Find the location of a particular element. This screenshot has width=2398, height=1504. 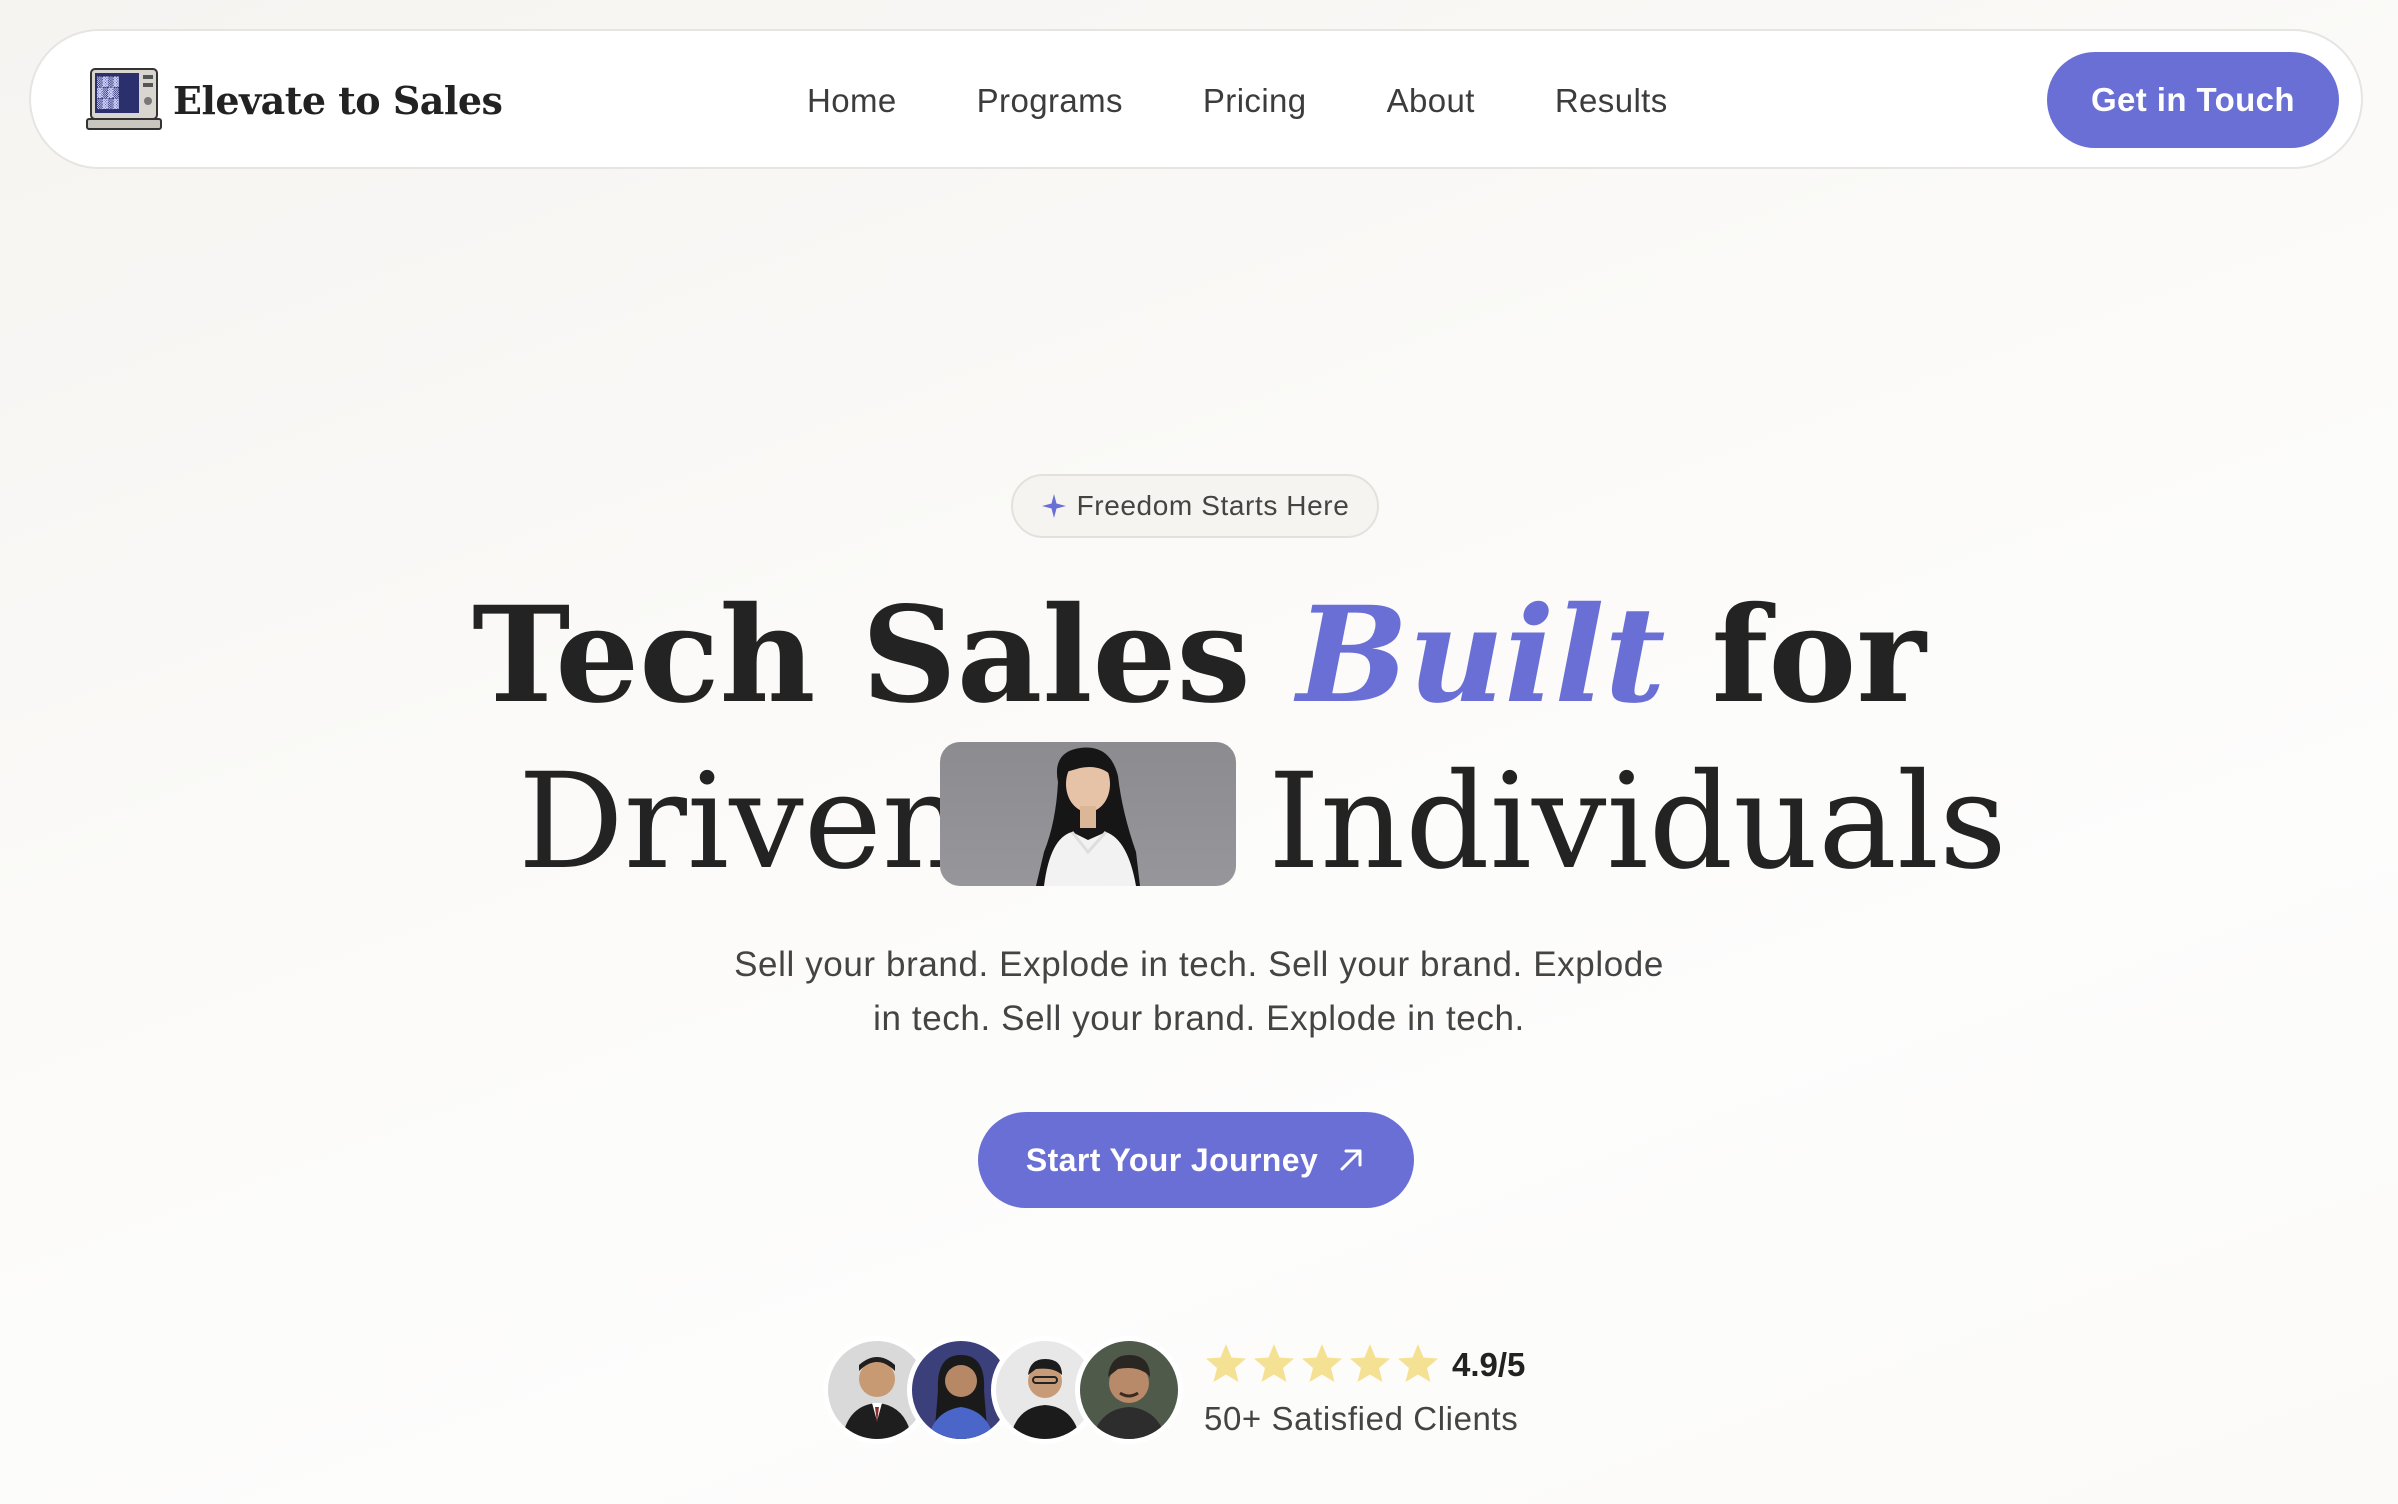

nav-item-pricing: Pricing is located at coordinates (1255, 101).